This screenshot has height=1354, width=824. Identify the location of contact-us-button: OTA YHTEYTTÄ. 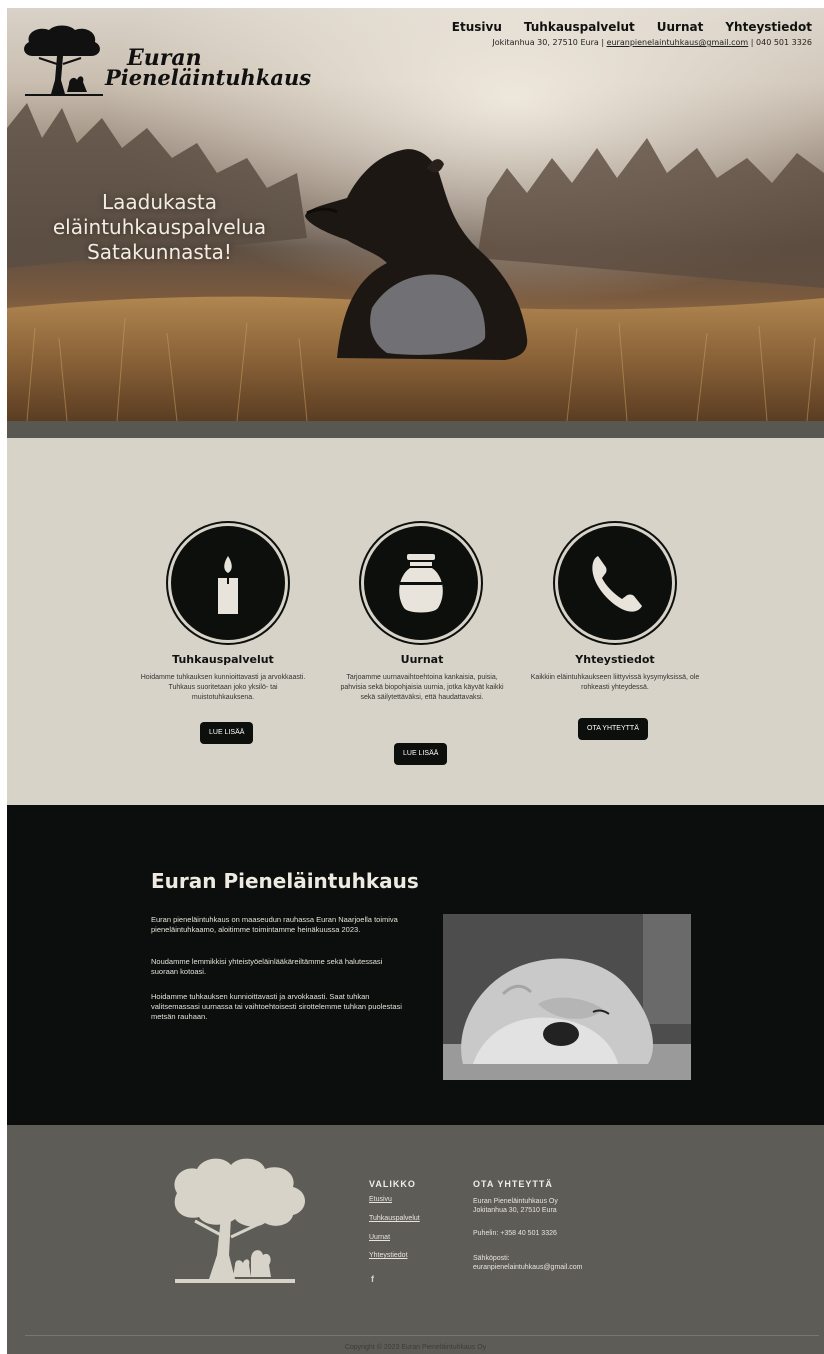
(613, 729).